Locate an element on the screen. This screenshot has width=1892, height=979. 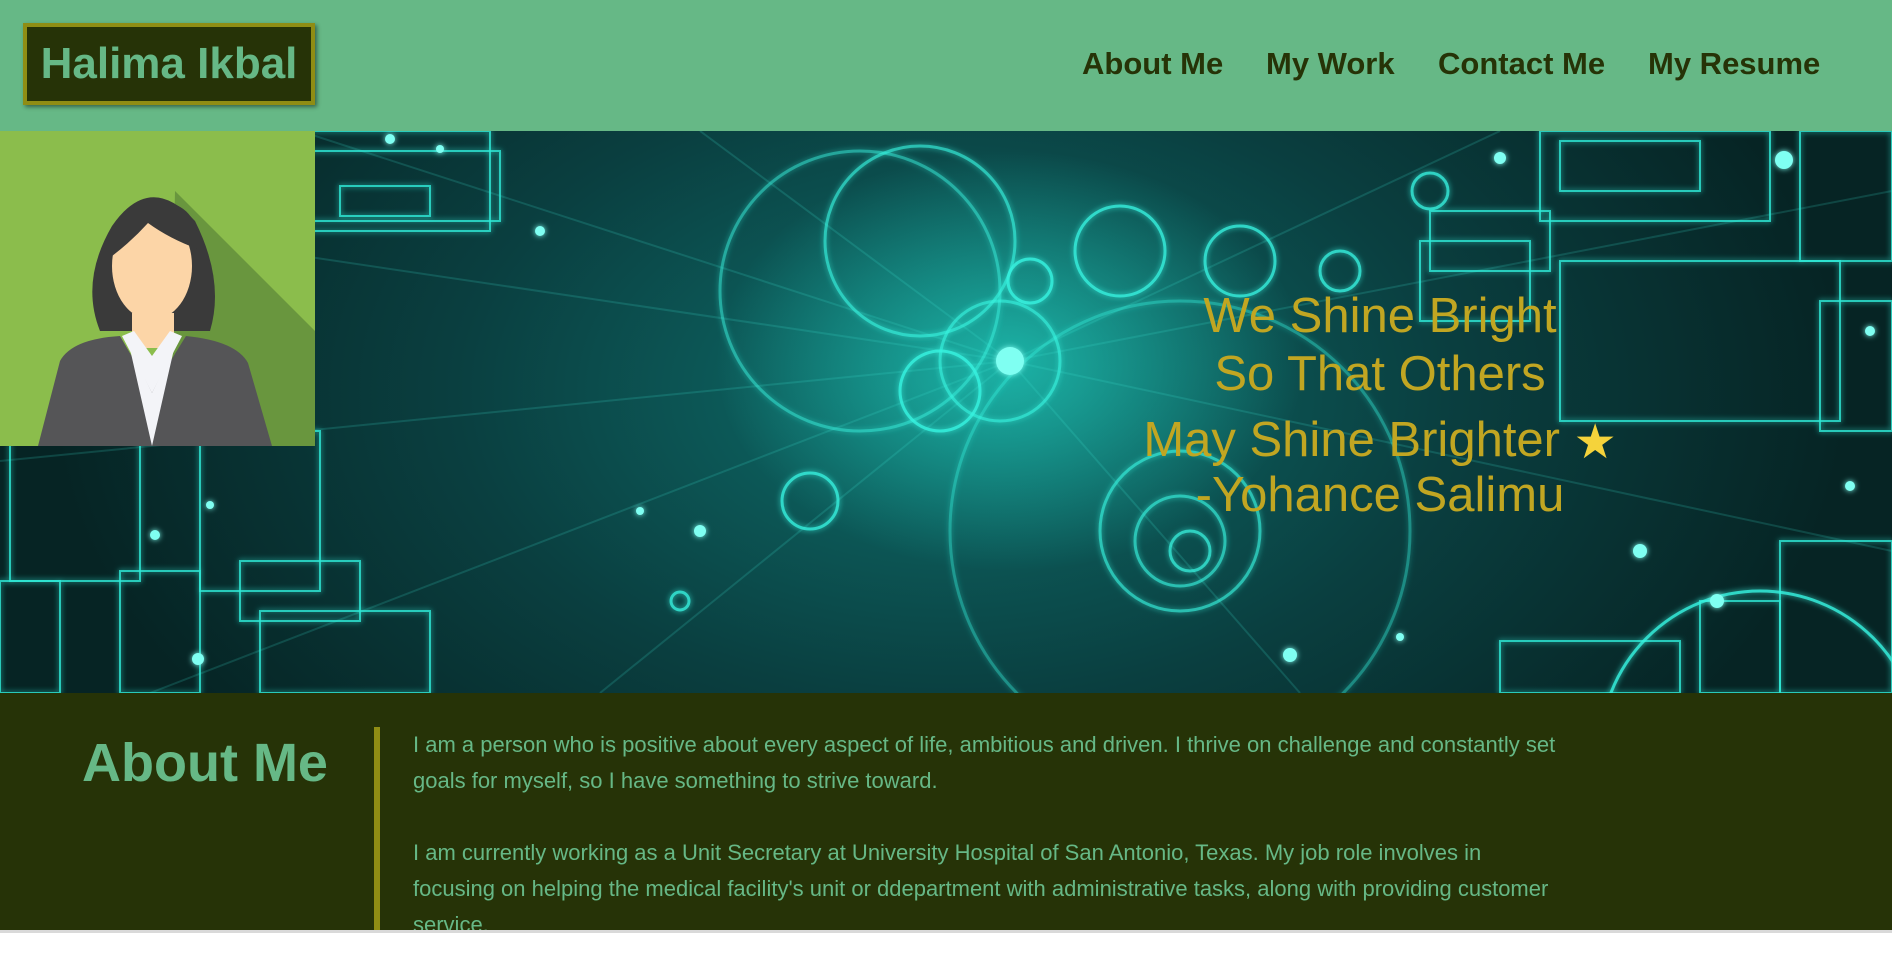
star-icon: ★ is located at coordinates (1595, 442).